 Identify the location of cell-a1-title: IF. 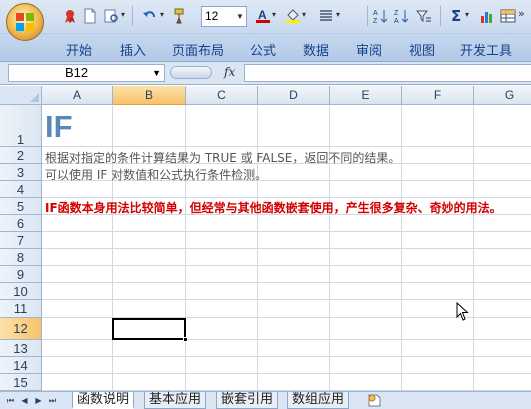
(59, 127).